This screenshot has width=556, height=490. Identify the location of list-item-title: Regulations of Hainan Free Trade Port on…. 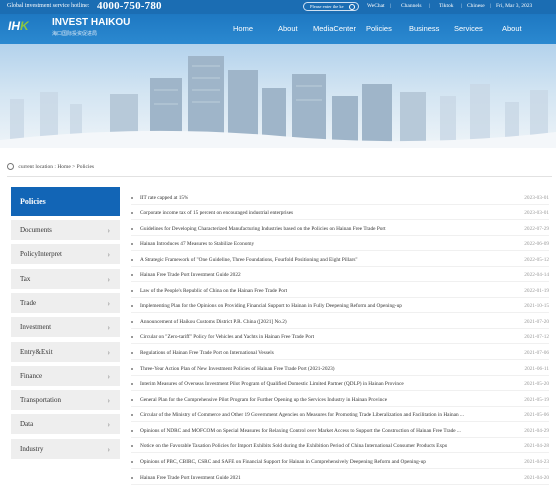
(207, 353).